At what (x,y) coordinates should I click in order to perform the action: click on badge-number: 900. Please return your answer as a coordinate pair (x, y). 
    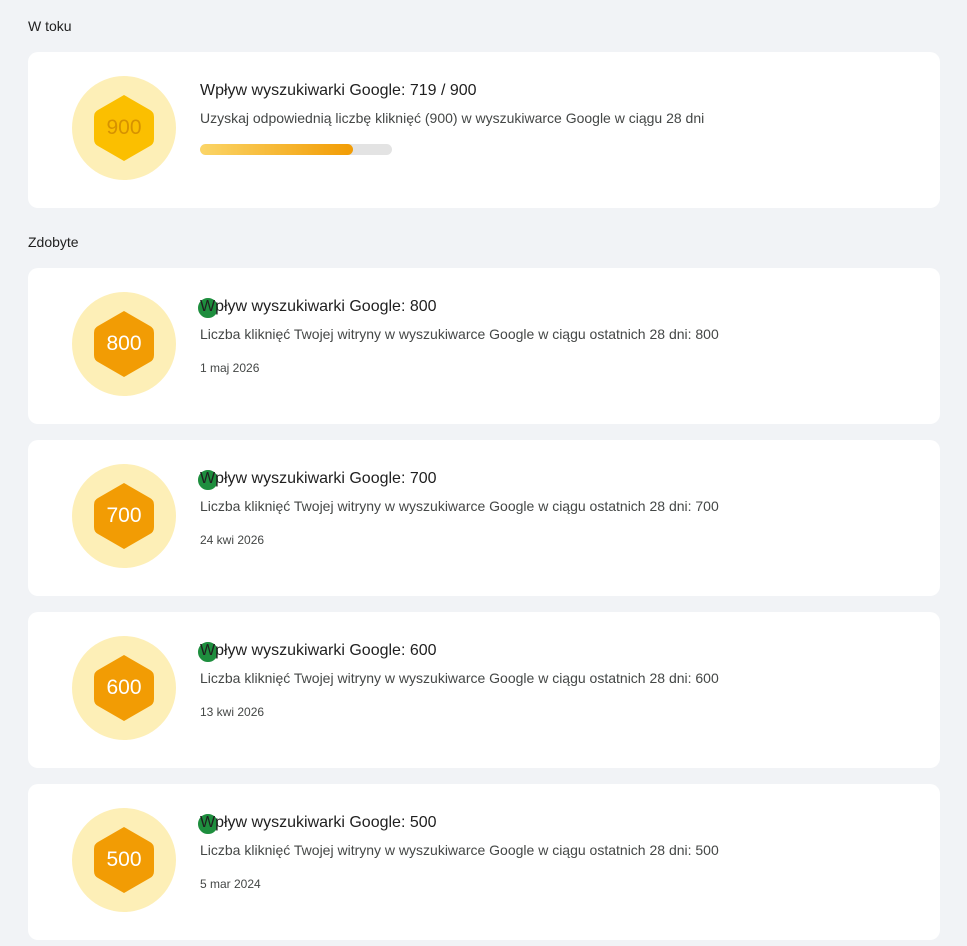
    Looking at the image, I should click on (124, 127).